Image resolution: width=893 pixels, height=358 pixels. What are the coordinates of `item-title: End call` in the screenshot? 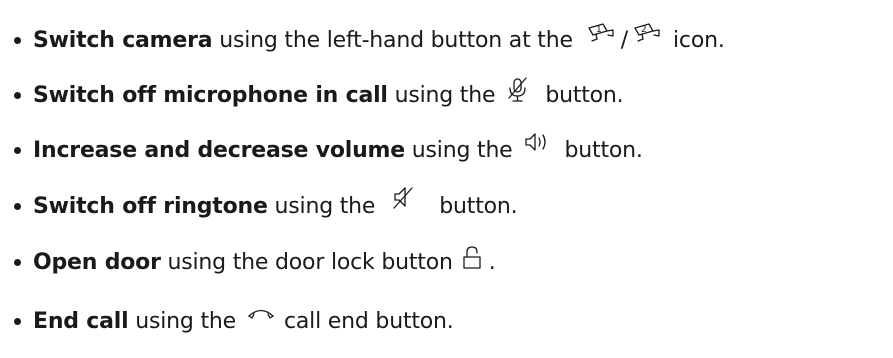 It's located at (81, 321).